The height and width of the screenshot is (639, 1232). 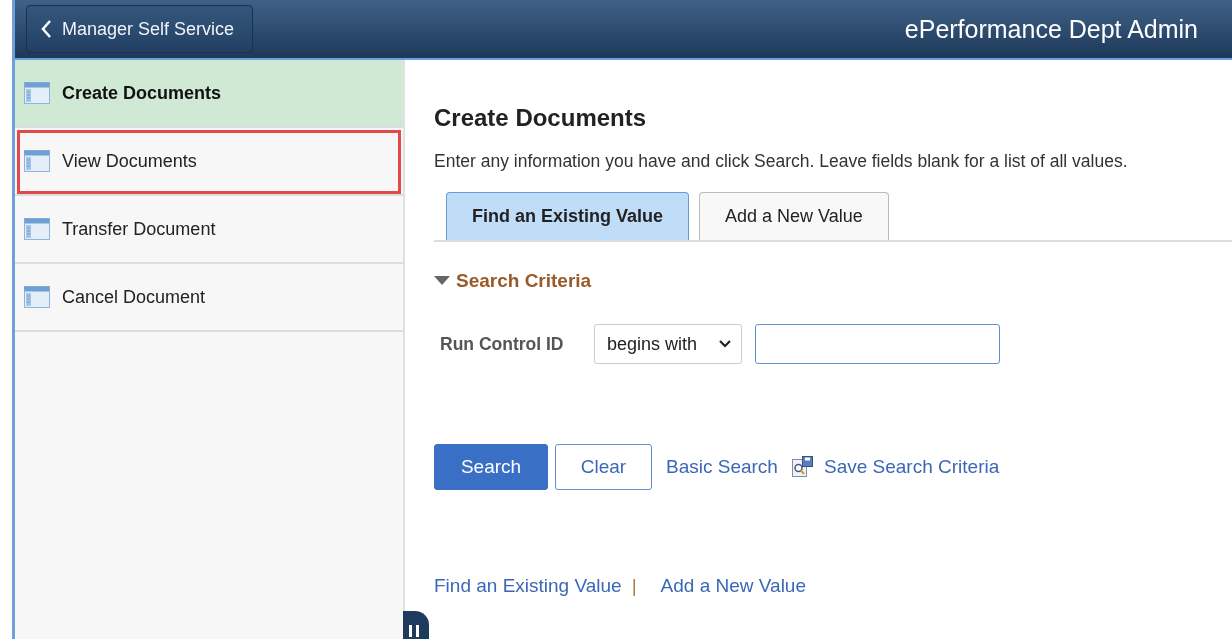 What do you see at coordinates (209, 230) in the screenshot?
I see `nav-item: Transfer Document` at bounding box center [209, 230].